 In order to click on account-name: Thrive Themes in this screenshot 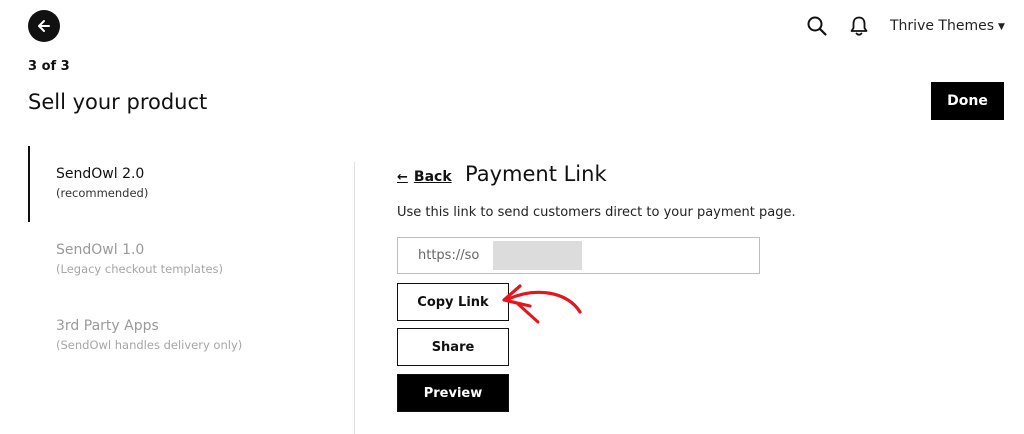, I will do `click(942, 26)`.